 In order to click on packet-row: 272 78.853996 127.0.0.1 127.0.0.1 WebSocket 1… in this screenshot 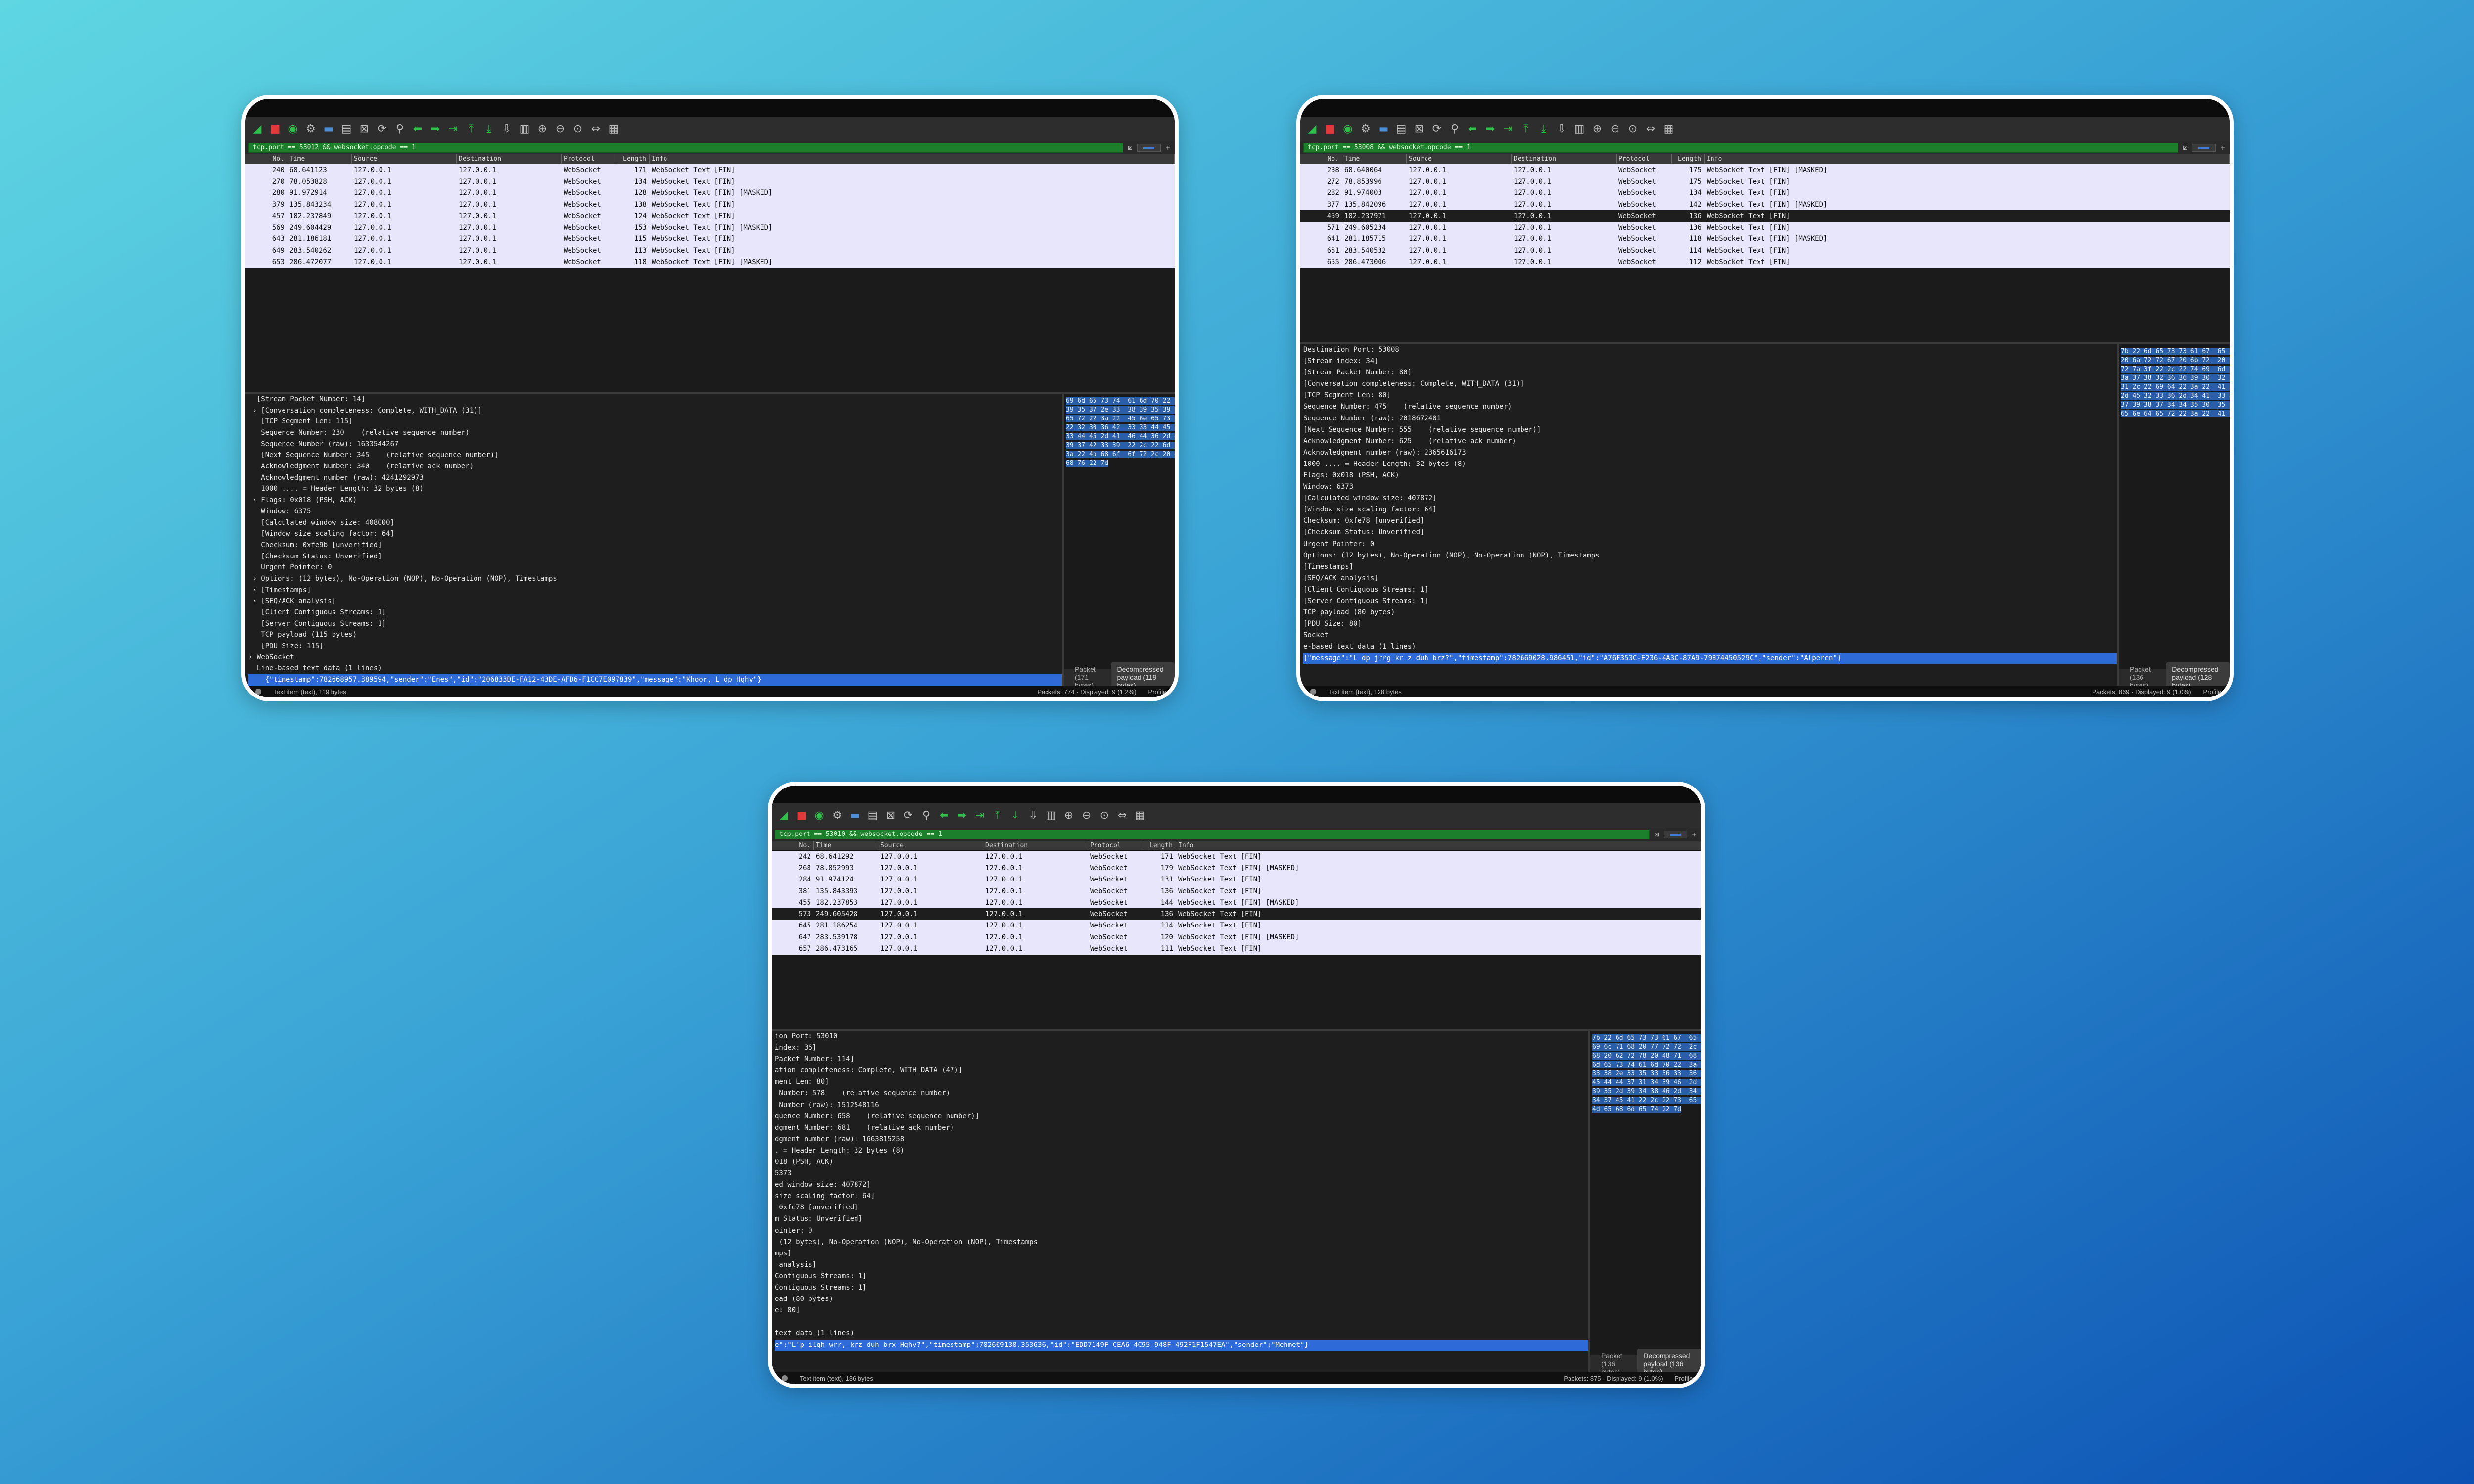, I will do `click(1765, 181)`.